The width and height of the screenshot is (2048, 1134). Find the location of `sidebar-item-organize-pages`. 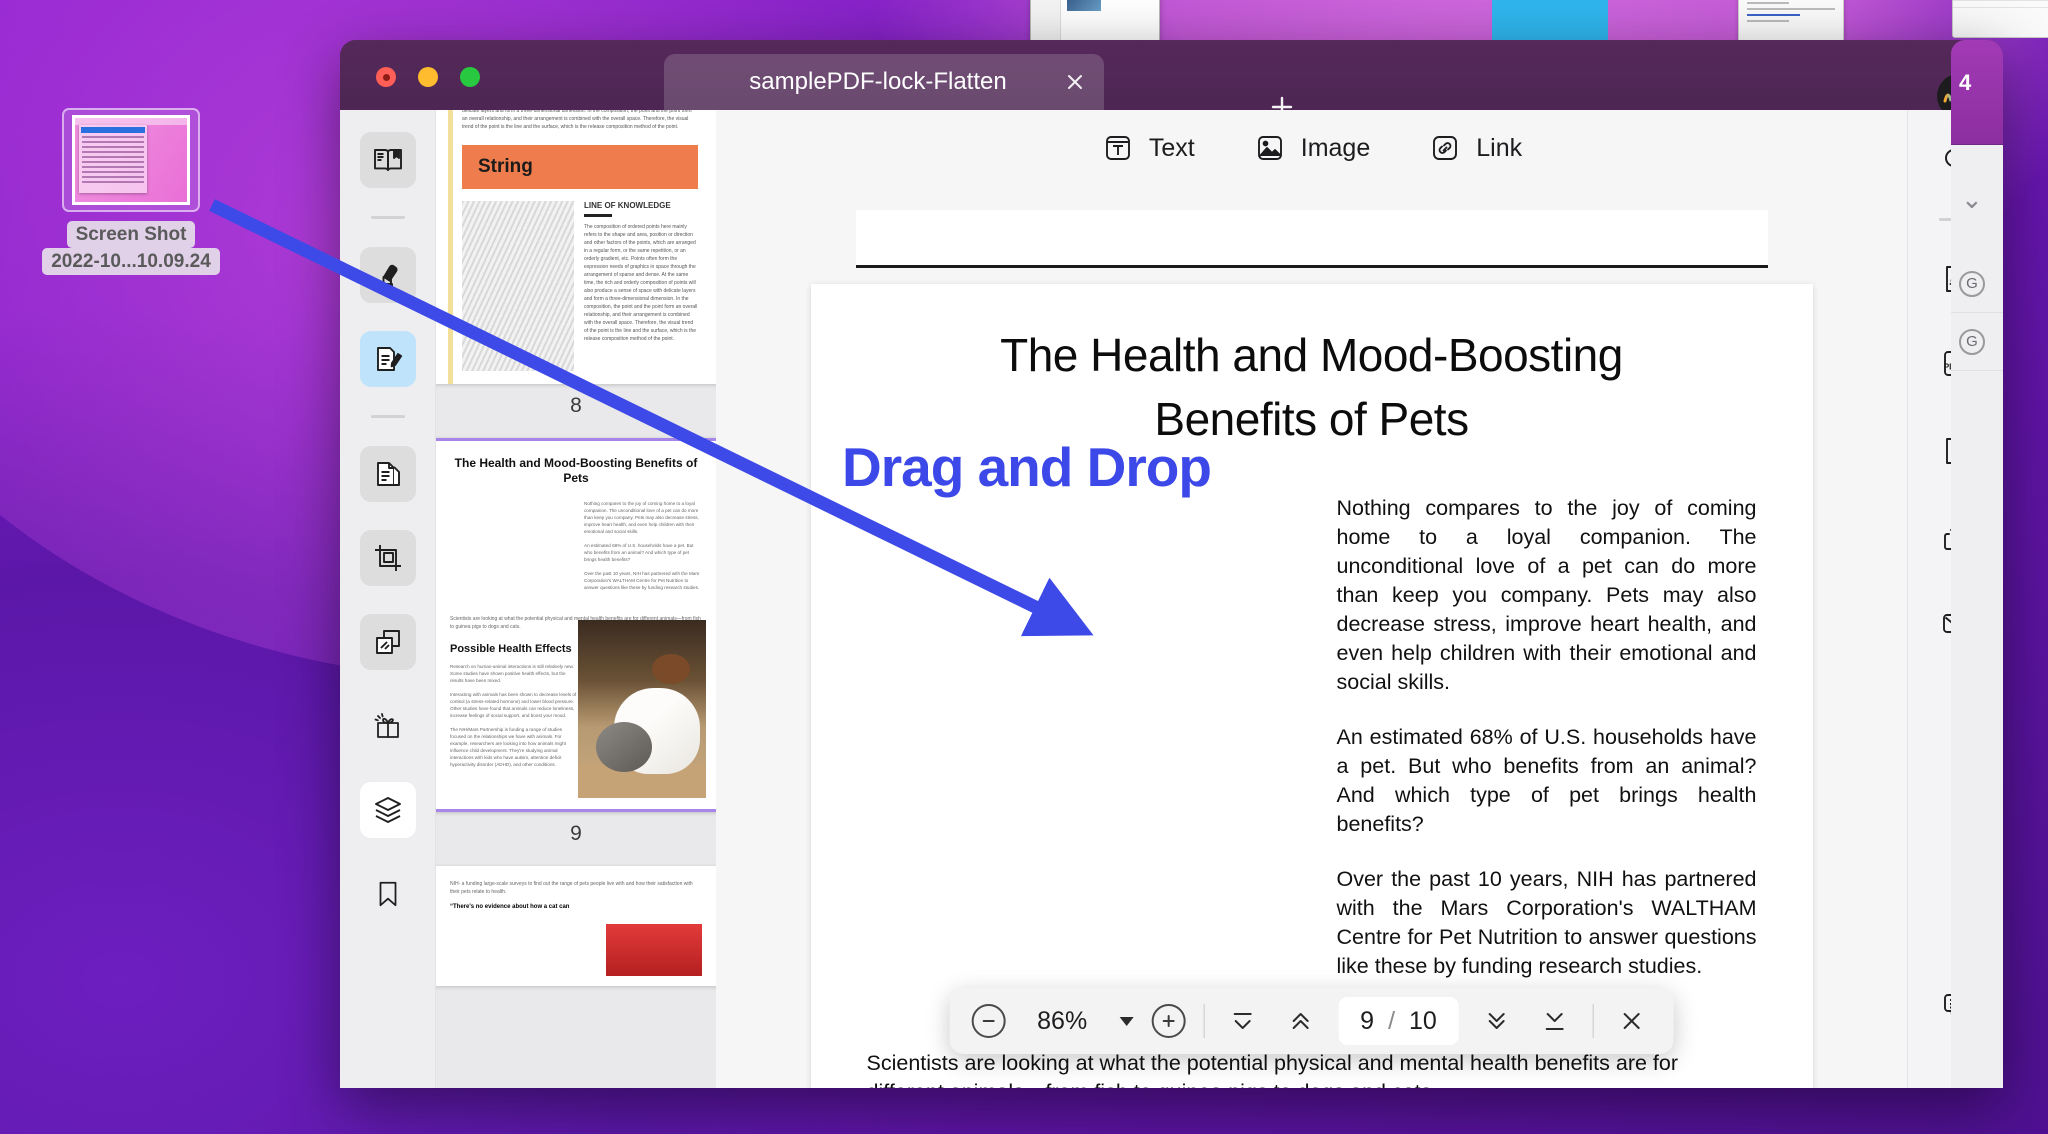

sidebar-item-organize-pages is located at coordinates (387, 642).